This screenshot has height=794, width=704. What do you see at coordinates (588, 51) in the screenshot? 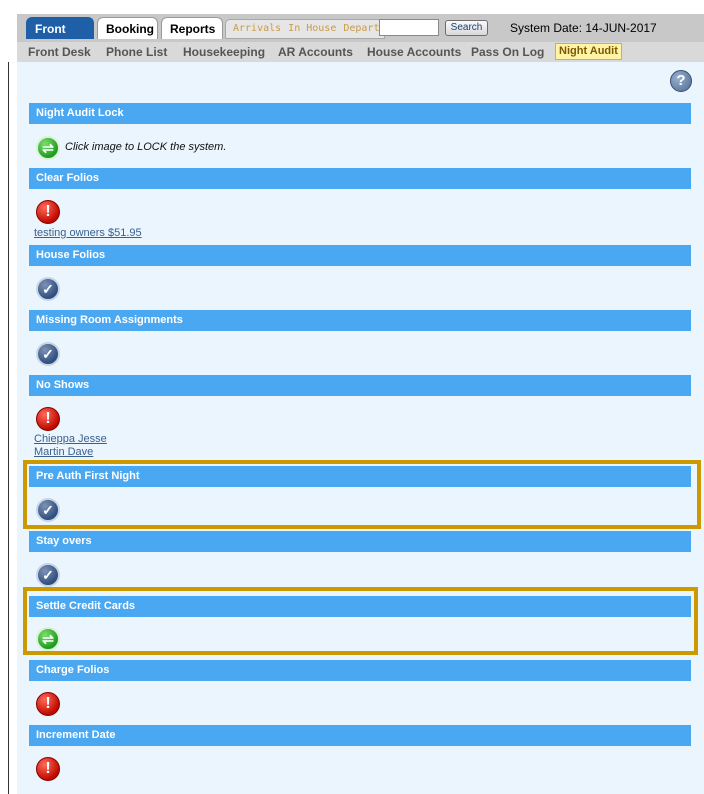
I see `subnav-night-audit: Night Audit` at bounding box center [588, 51].